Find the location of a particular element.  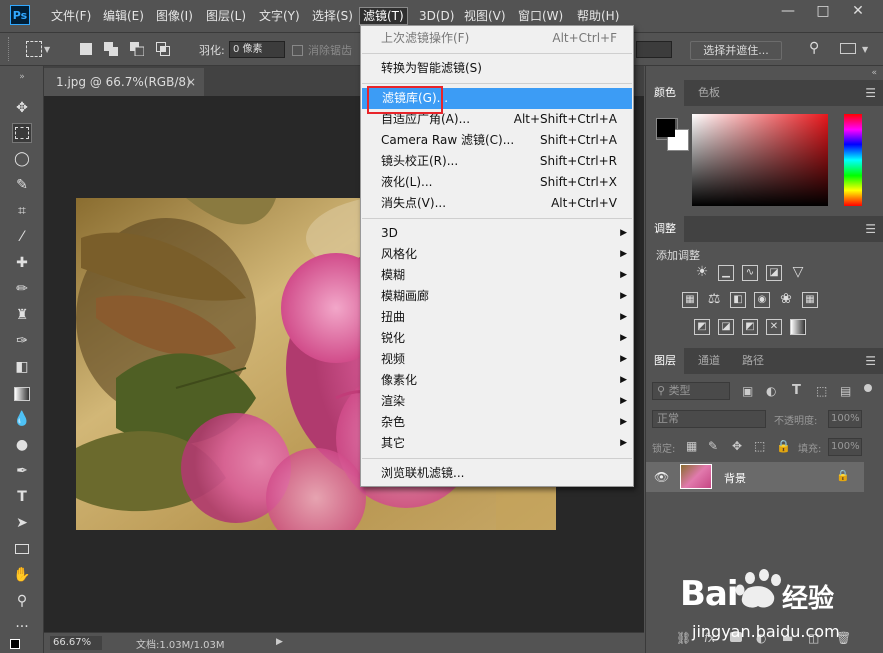

vibrance-icon: ▽ is located at coordinates (798, 273).